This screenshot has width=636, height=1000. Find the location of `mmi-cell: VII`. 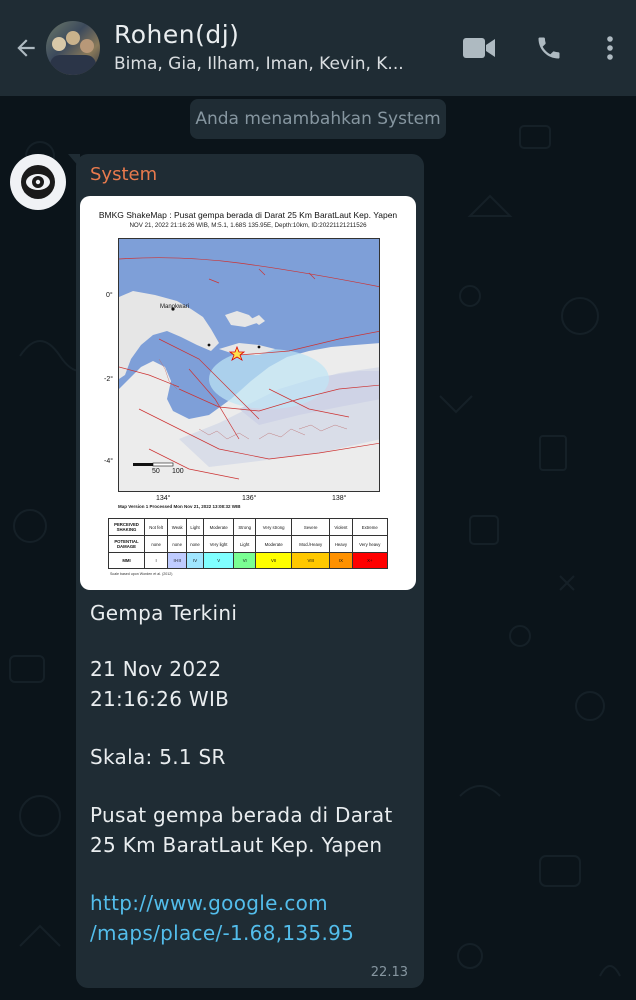

mmi-cell: VII is located at coordinates (274, 560).